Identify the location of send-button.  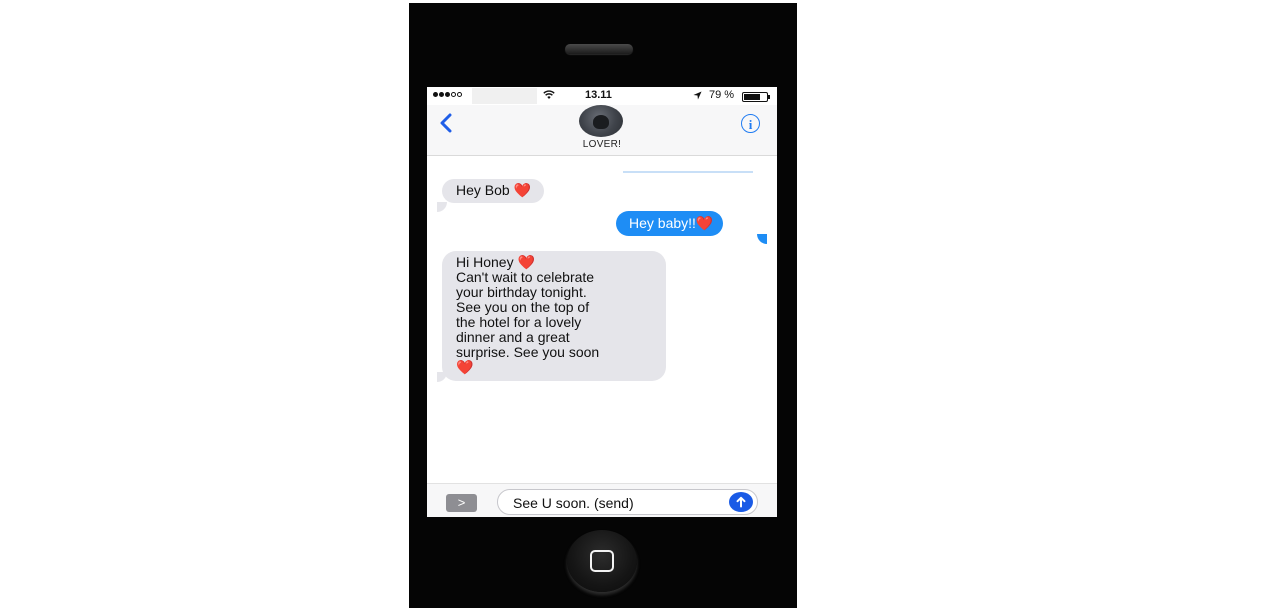
(741, 502).